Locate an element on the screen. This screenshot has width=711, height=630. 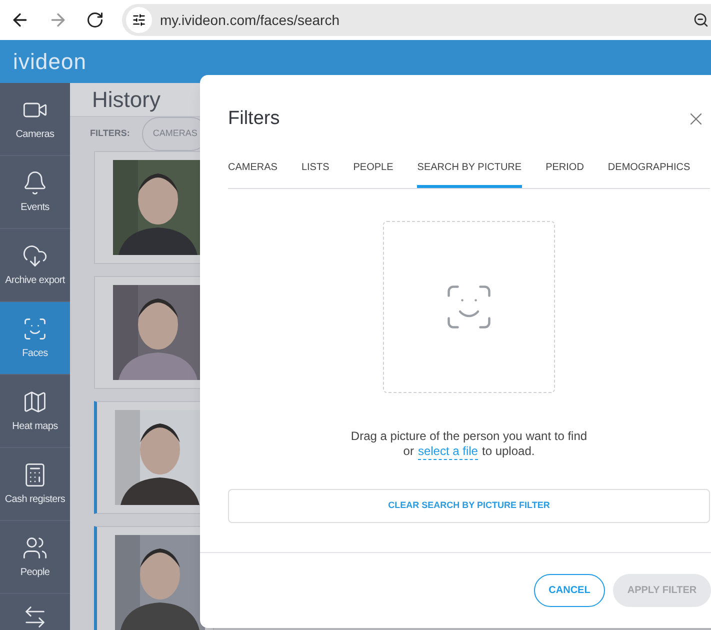
address-bar: my.ivideon.com/faces/search is located at coordinates (416, 20).